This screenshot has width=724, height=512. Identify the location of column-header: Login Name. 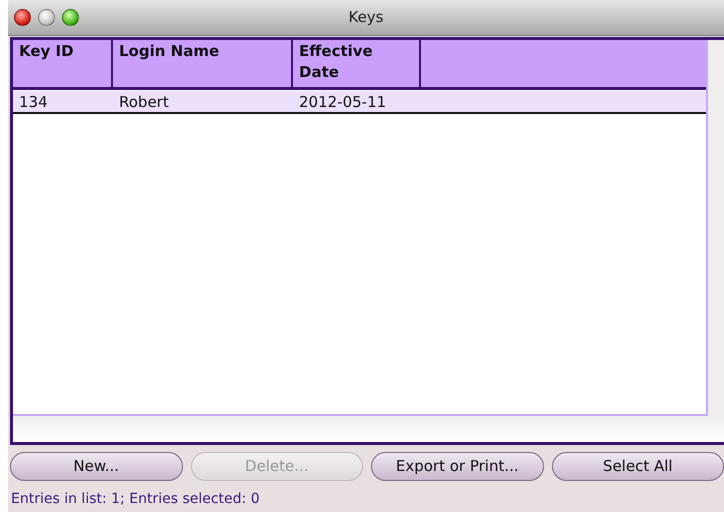
(203, 63).